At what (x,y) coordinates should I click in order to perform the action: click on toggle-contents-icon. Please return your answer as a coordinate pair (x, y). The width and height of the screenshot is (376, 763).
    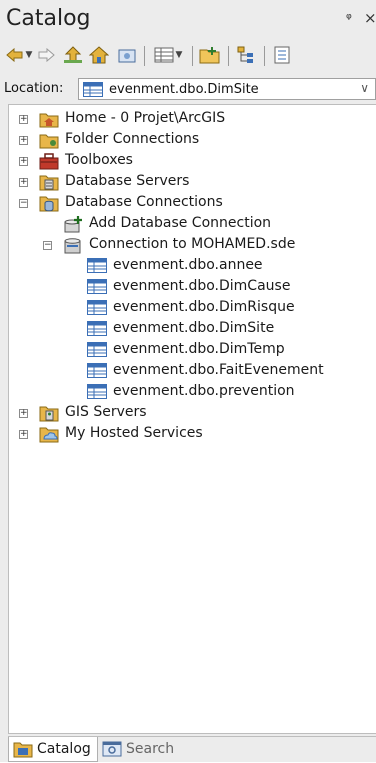
    Looking at the image, I should click on (127, 56).